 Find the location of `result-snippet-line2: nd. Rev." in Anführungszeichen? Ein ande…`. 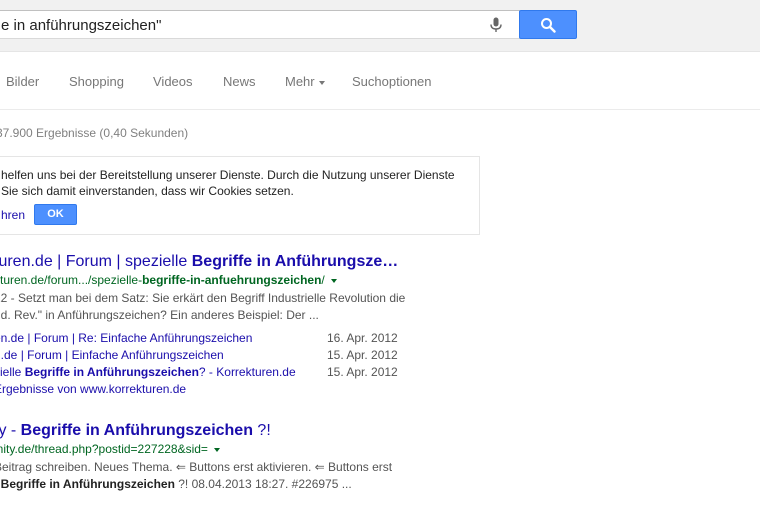

result-snippet-line2: nd. Rev." in Anführungszeichen? Ein ande… is located at coordinates (159, 315).